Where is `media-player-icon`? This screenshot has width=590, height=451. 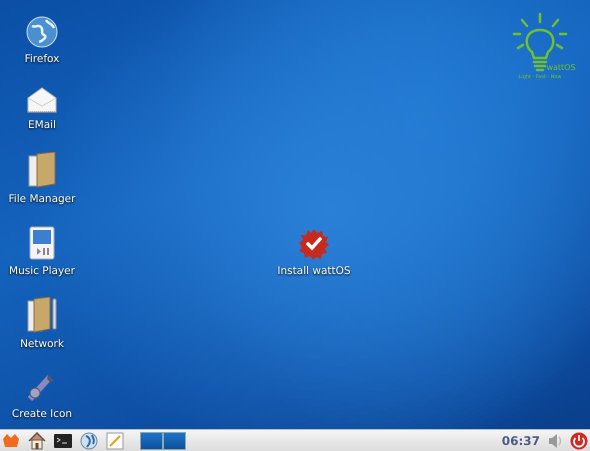
media-player-icon is located at coordinates (41, 243).